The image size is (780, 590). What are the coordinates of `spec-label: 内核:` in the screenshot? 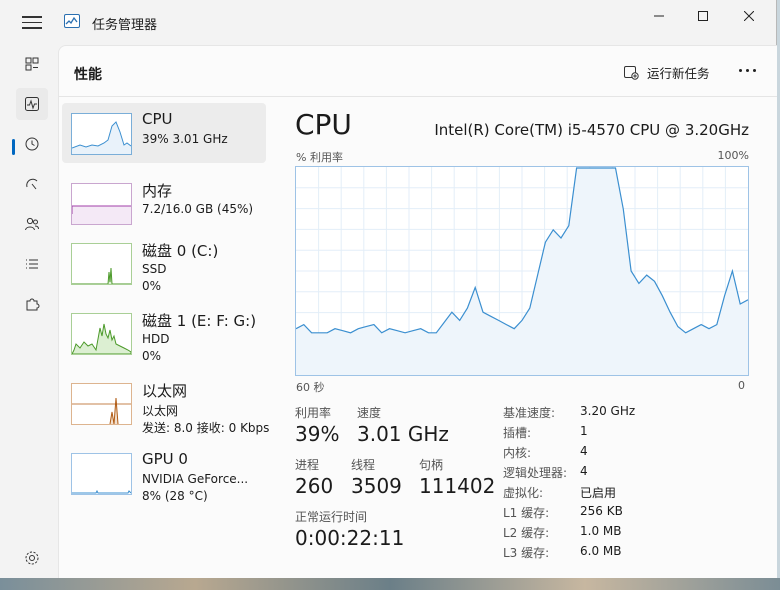 It's located at (517, 453).